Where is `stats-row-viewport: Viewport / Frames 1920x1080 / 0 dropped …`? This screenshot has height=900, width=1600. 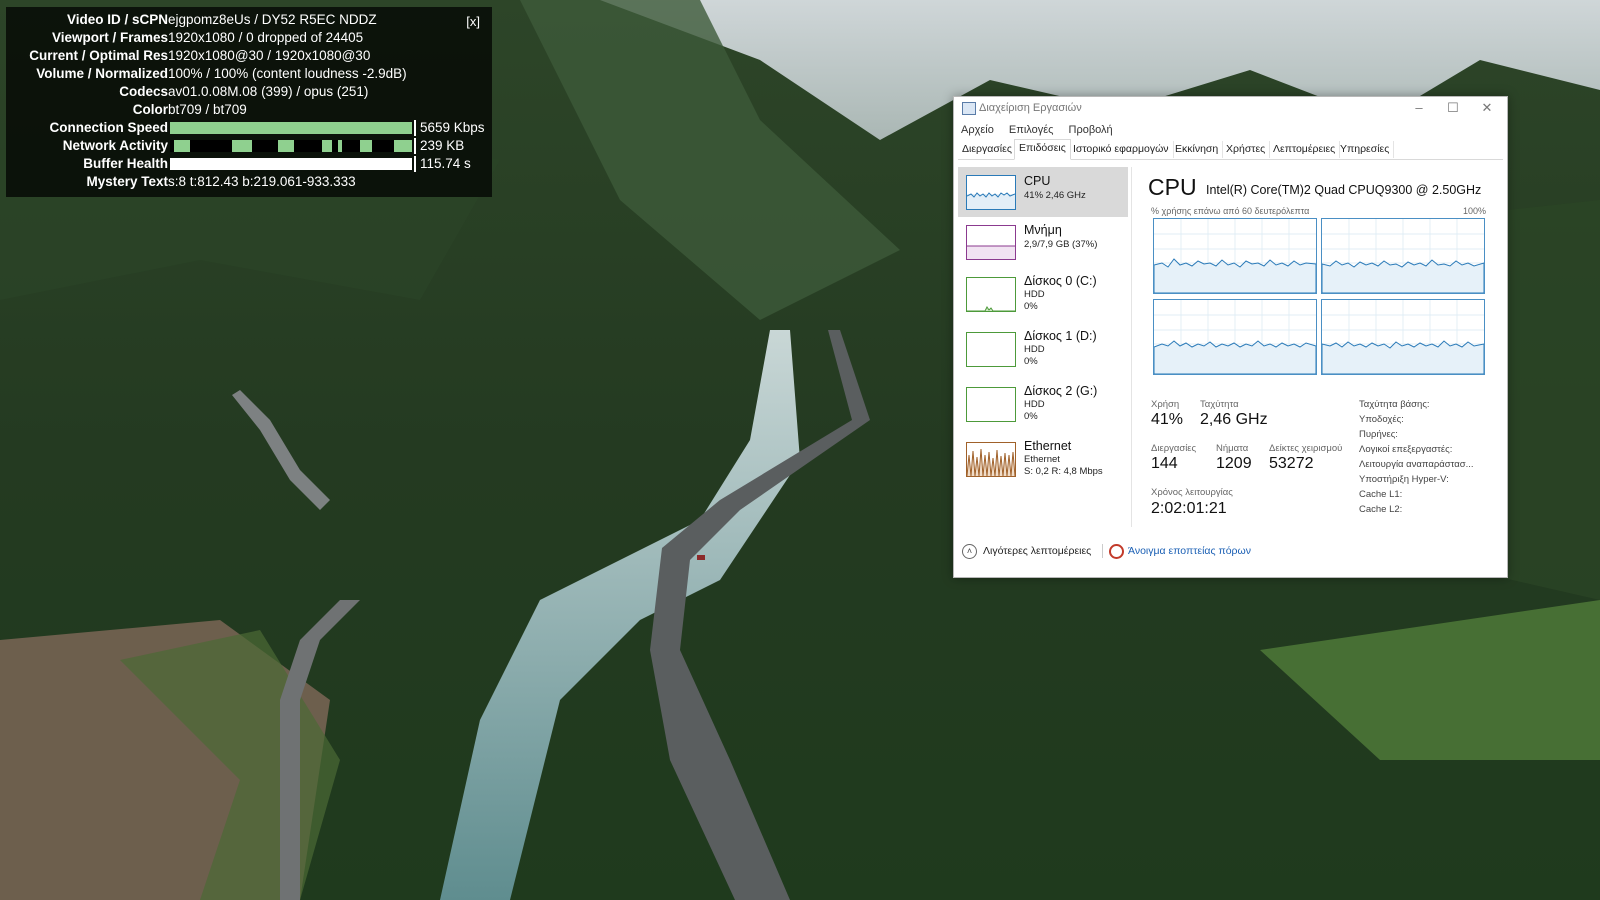 stats-row-viewport: Viewport / Frames 1920x1080 / 0 dropped … is located at coordinates (249, 38).